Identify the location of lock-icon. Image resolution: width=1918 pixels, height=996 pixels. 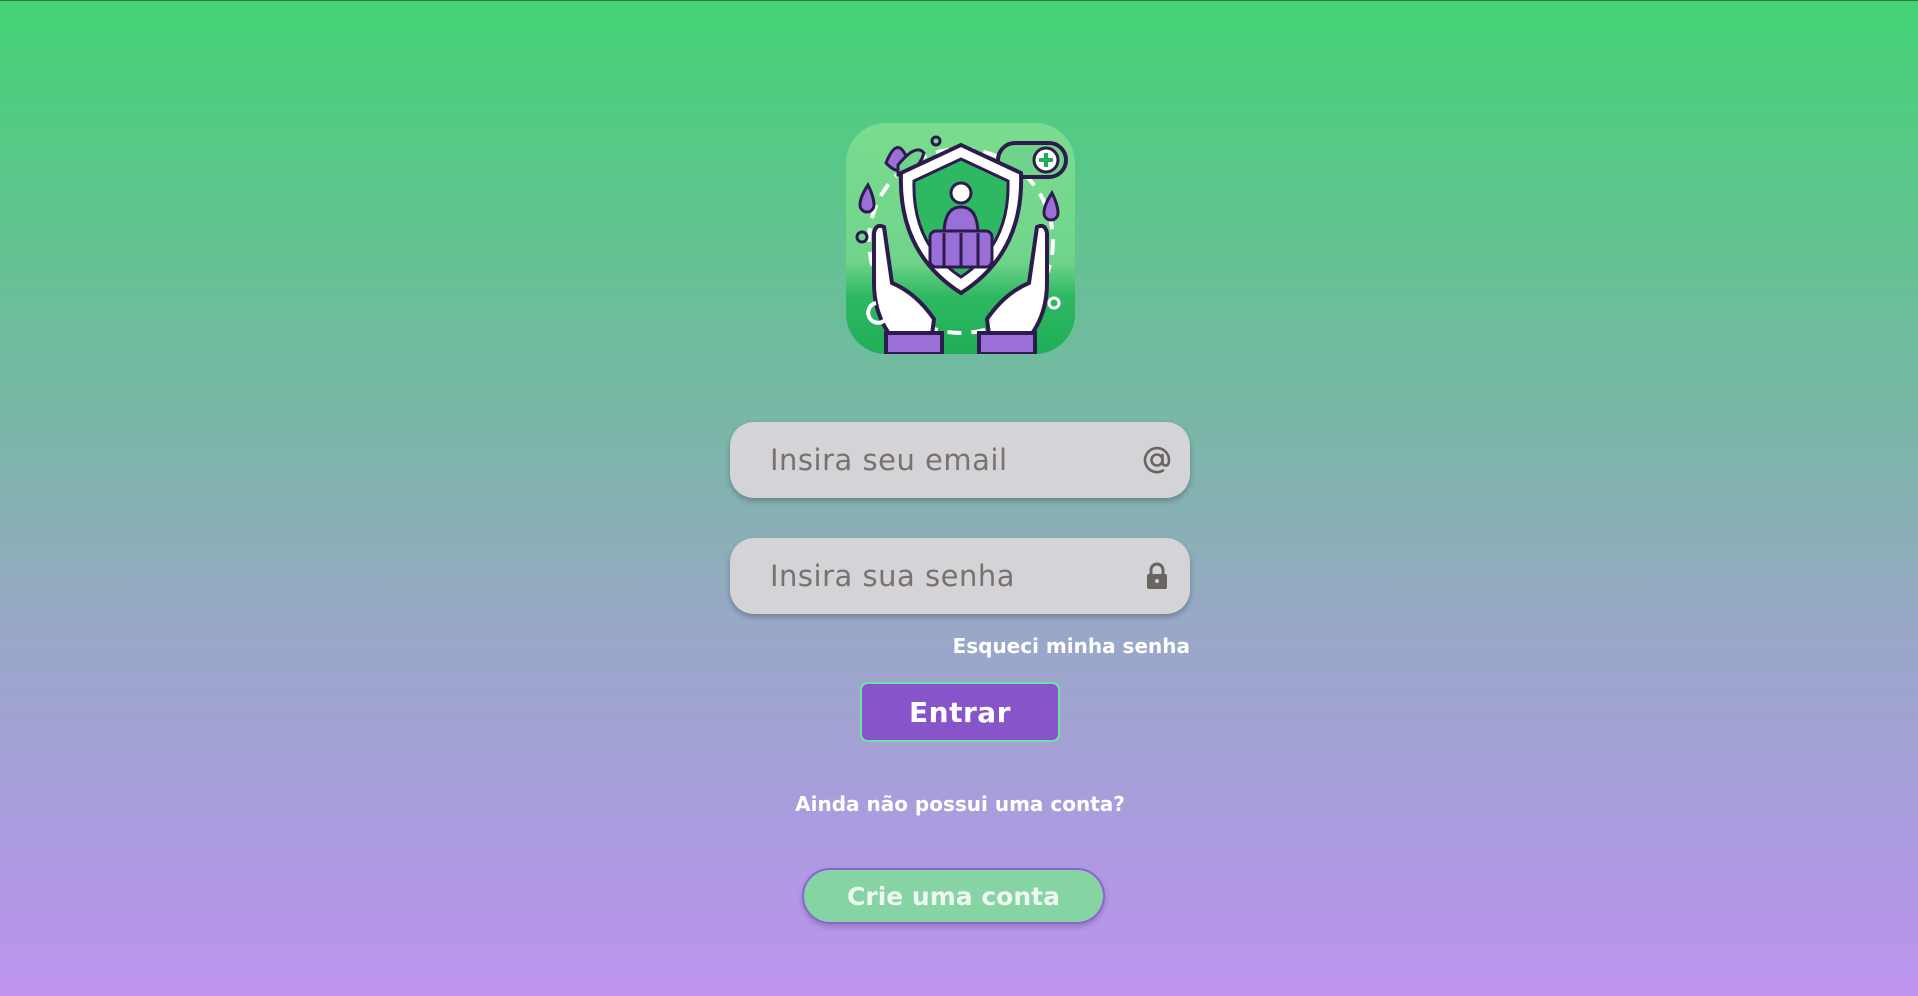
(1157, 576).